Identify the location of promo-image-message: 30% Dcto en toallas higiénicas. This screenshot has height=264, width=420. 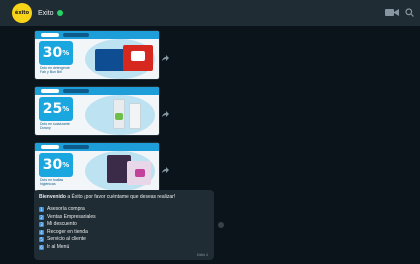
(97, 167).